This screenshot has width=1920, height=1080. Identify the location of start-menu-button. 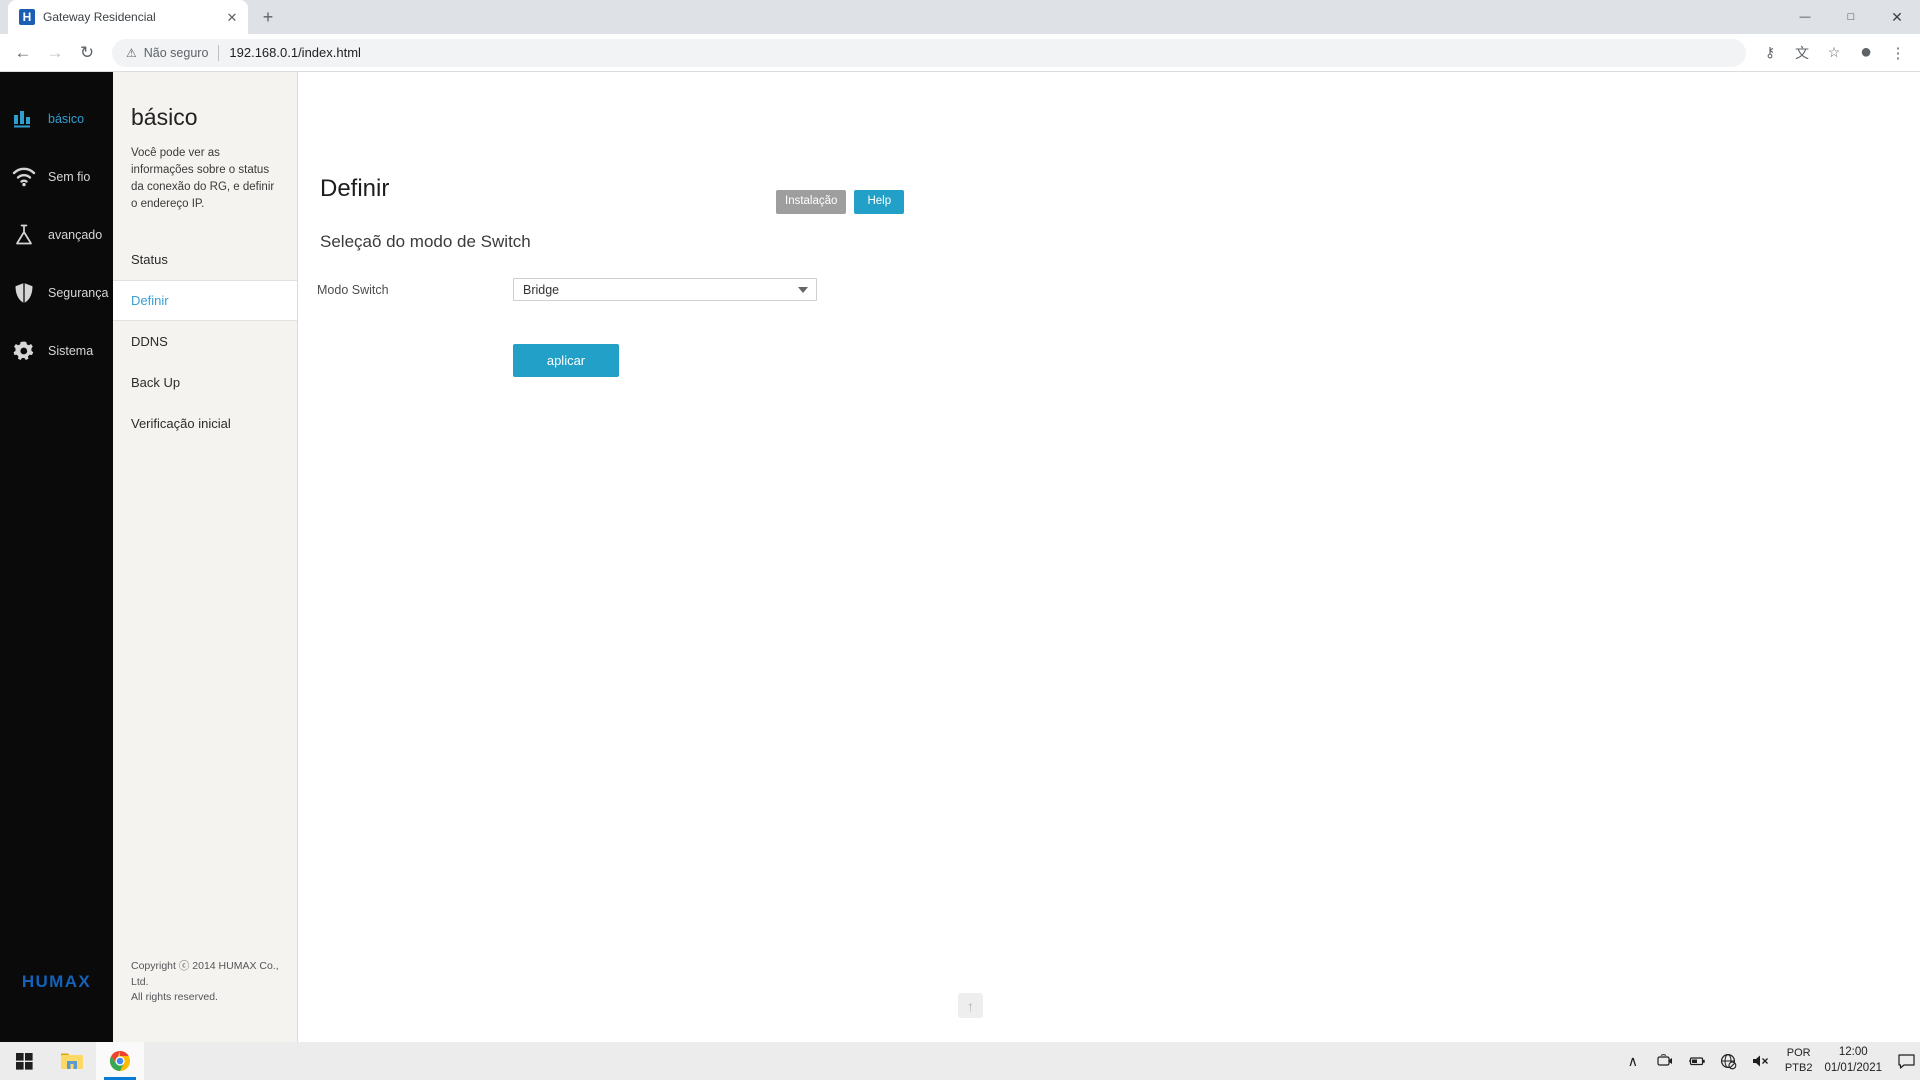
(24, 1061).